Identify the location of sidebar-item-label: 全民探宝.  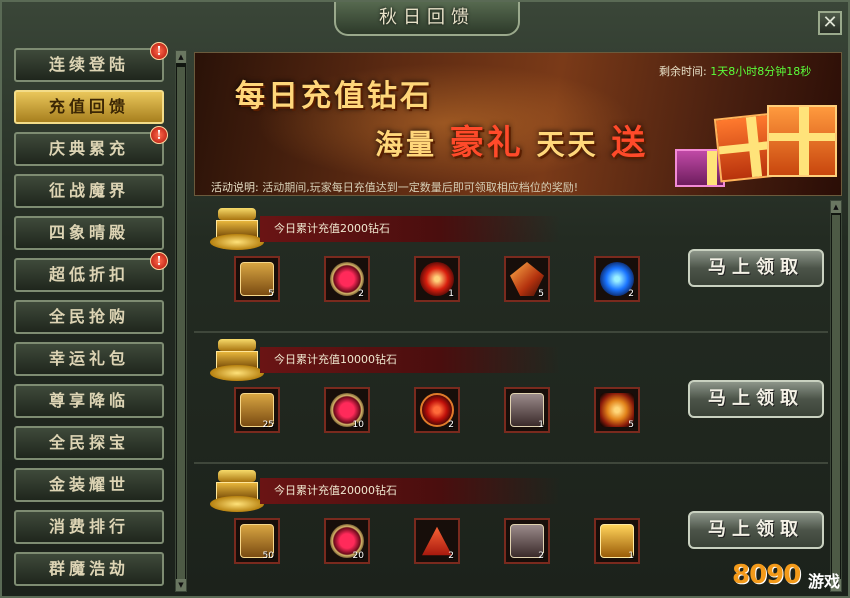
(88, 442).